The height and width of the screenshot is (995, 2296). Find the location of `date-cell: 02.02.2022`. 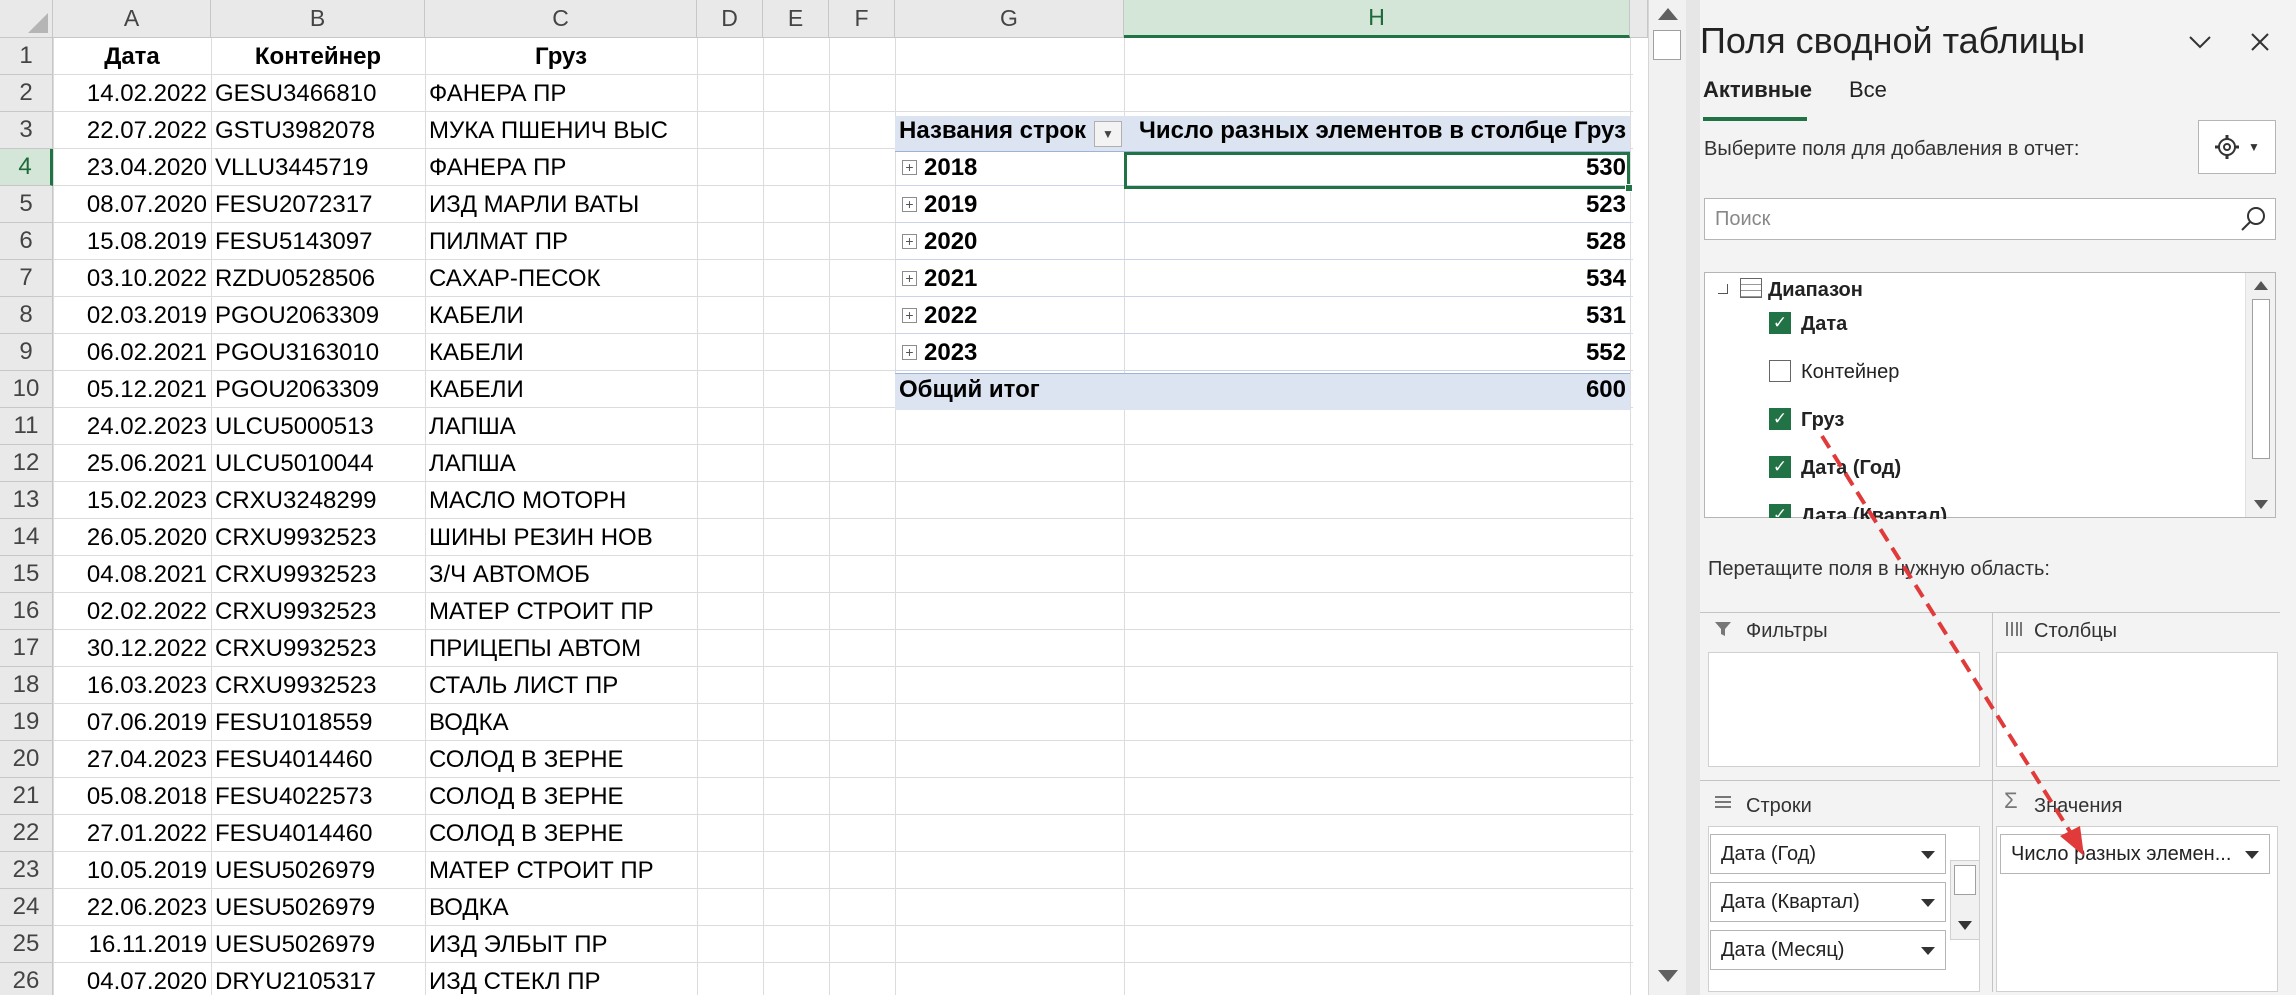

date-cell: 02.02.2022 is located at coordinates (132, 611).